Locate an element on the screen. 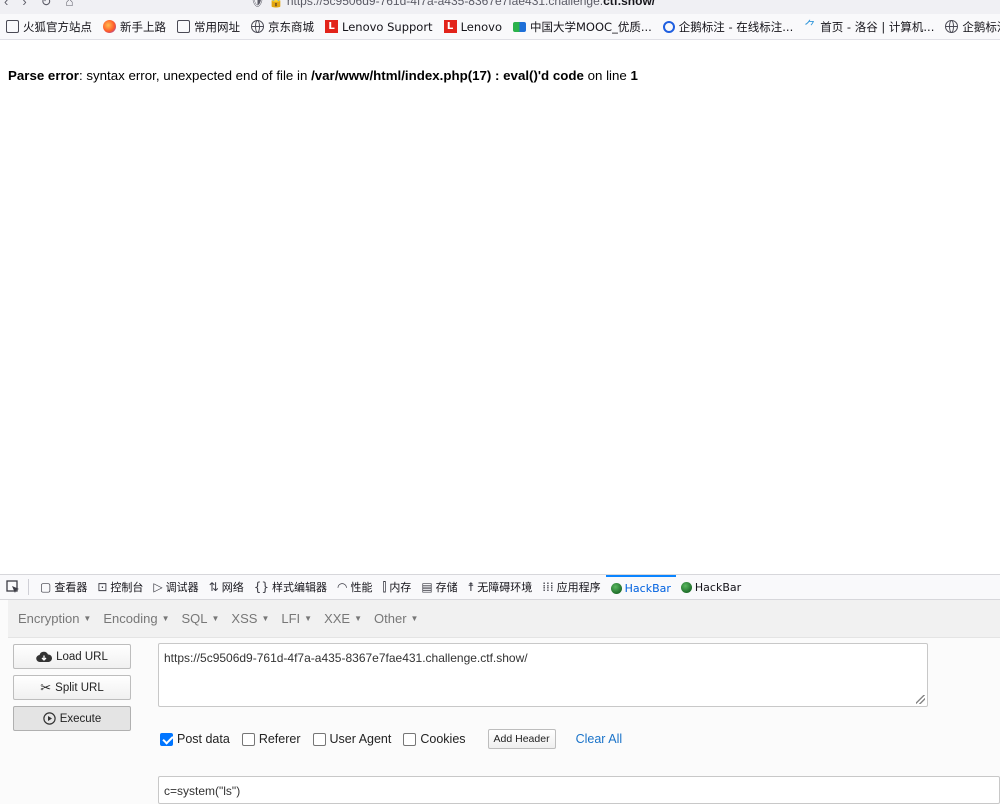 The width and height of the screenshot is (1000, 804). cookies-checkbox: Cookies is located at coordinates (434, 739).